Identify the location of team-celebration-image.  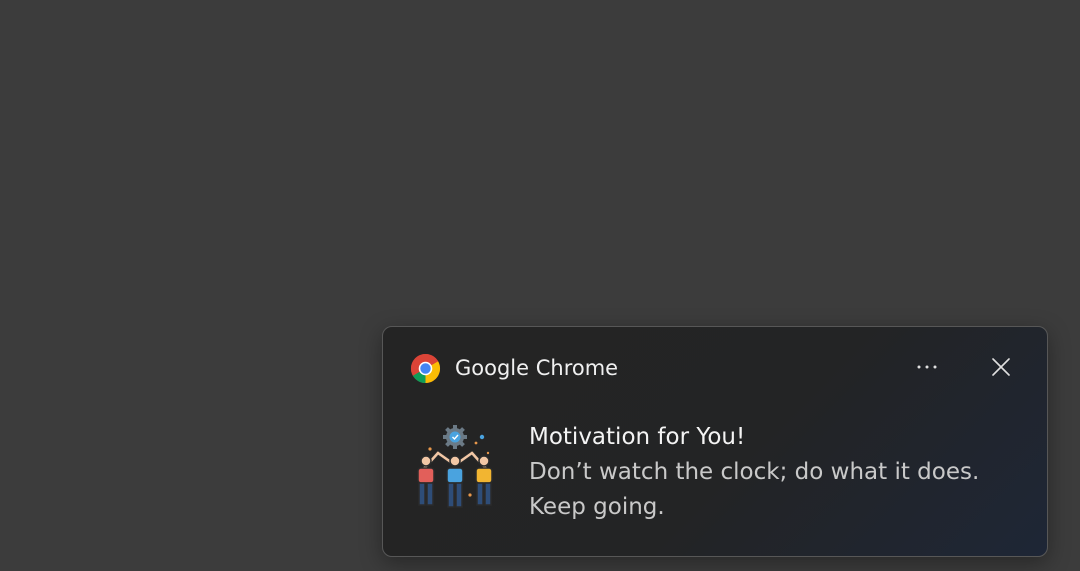
(455, 466).